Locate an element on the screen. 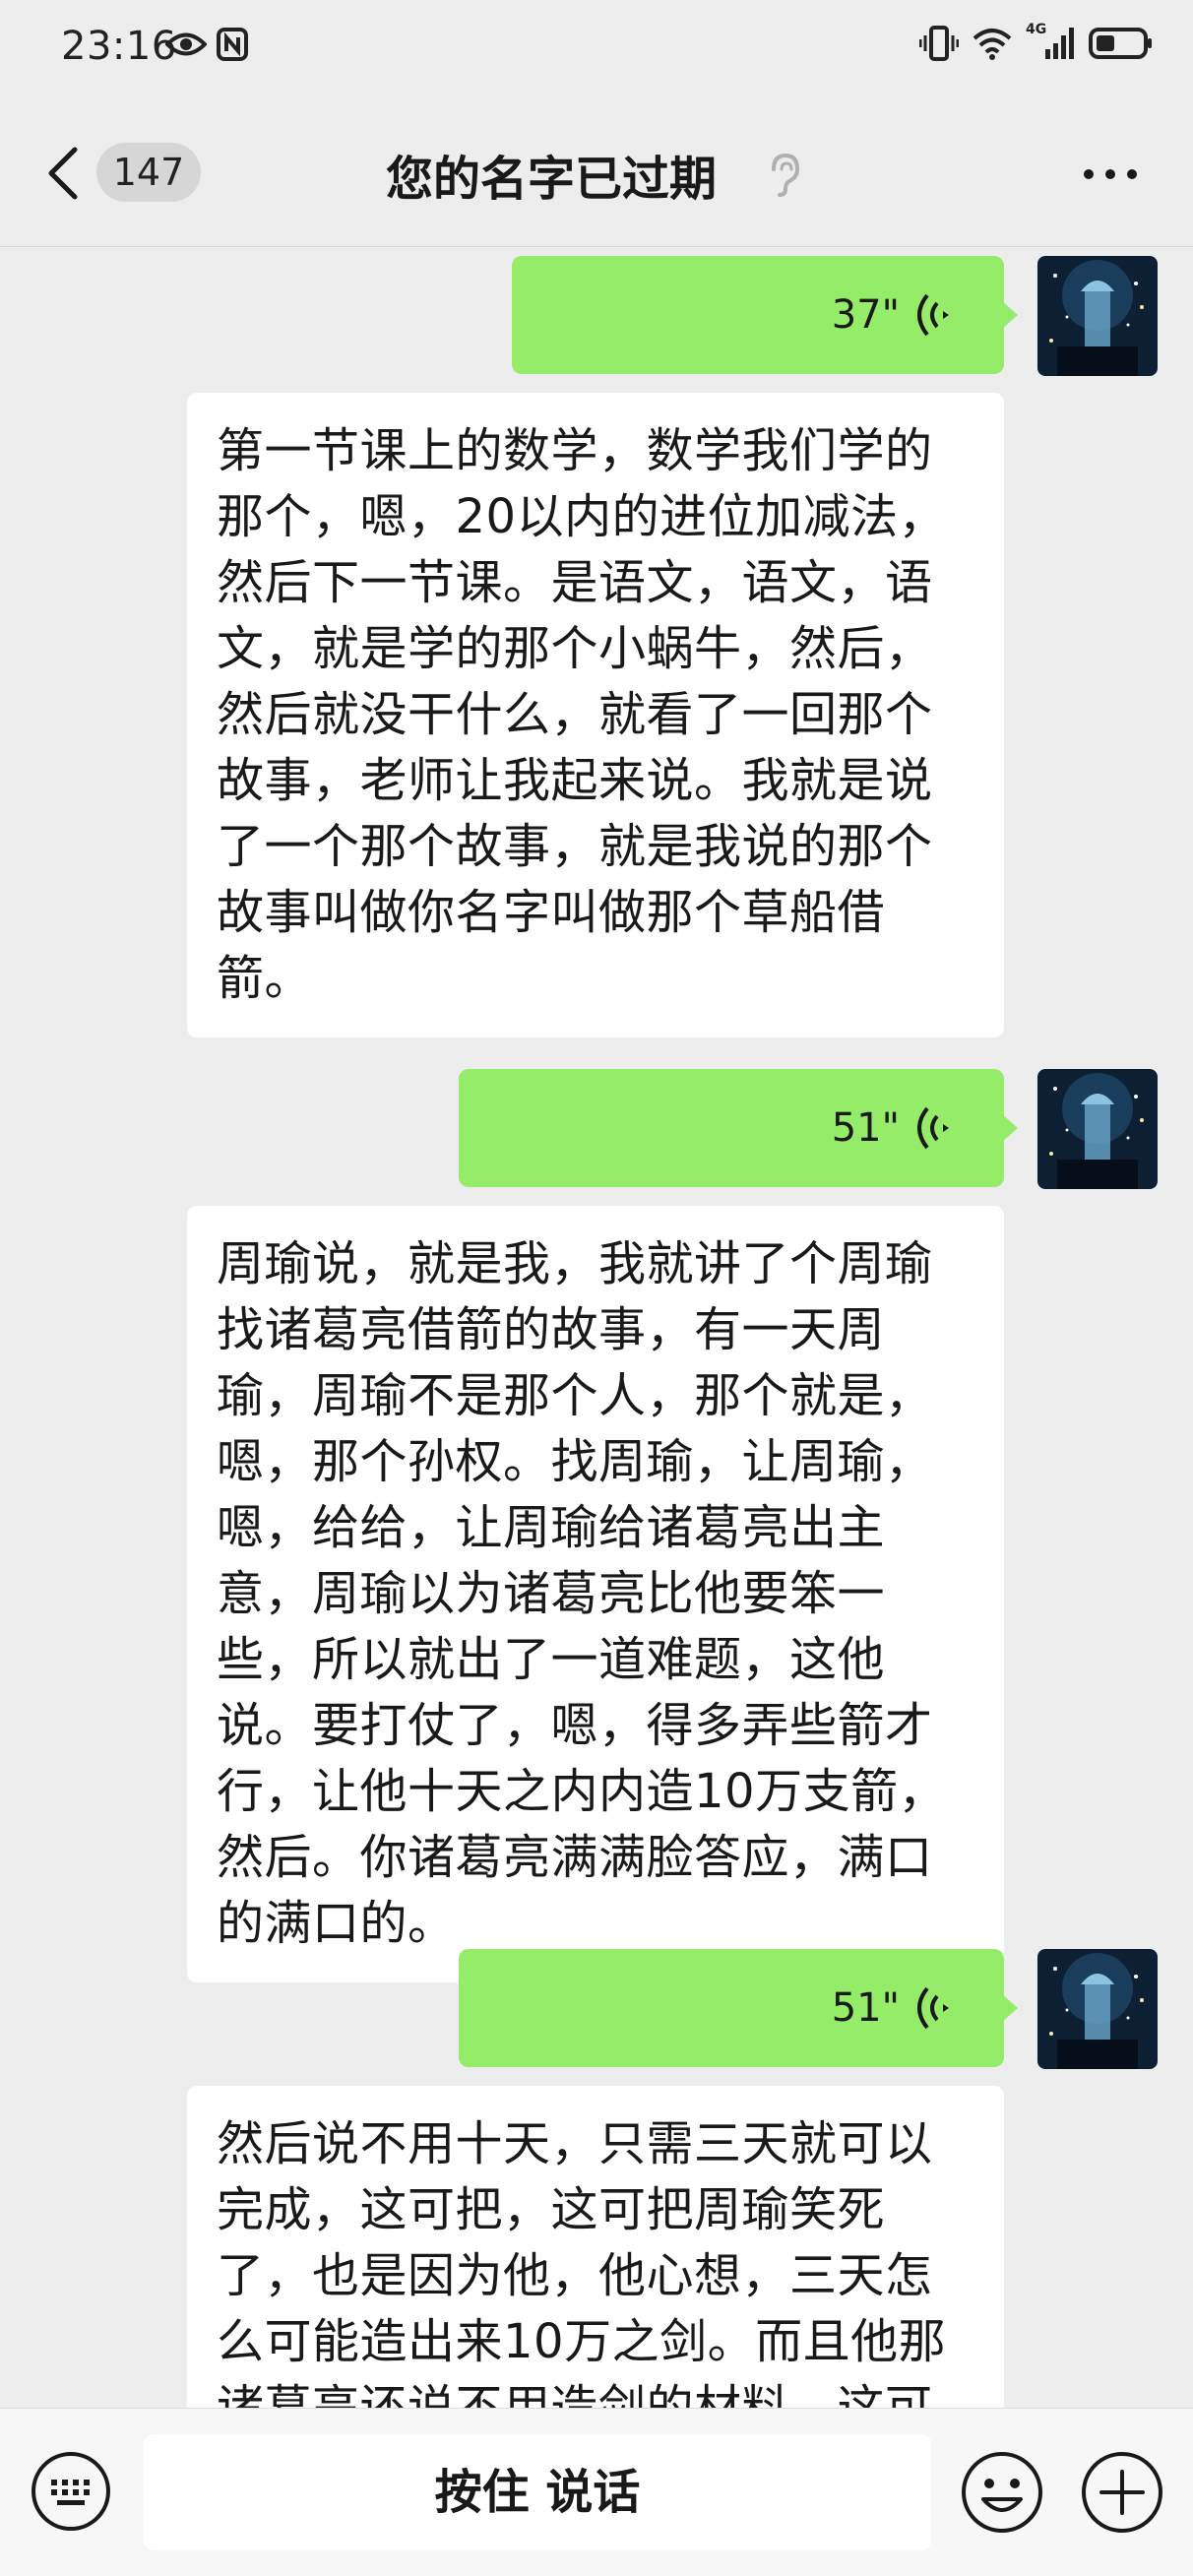 This screenshot has height=2576, width=1193. back-icon is located at coordinates (64, 173).